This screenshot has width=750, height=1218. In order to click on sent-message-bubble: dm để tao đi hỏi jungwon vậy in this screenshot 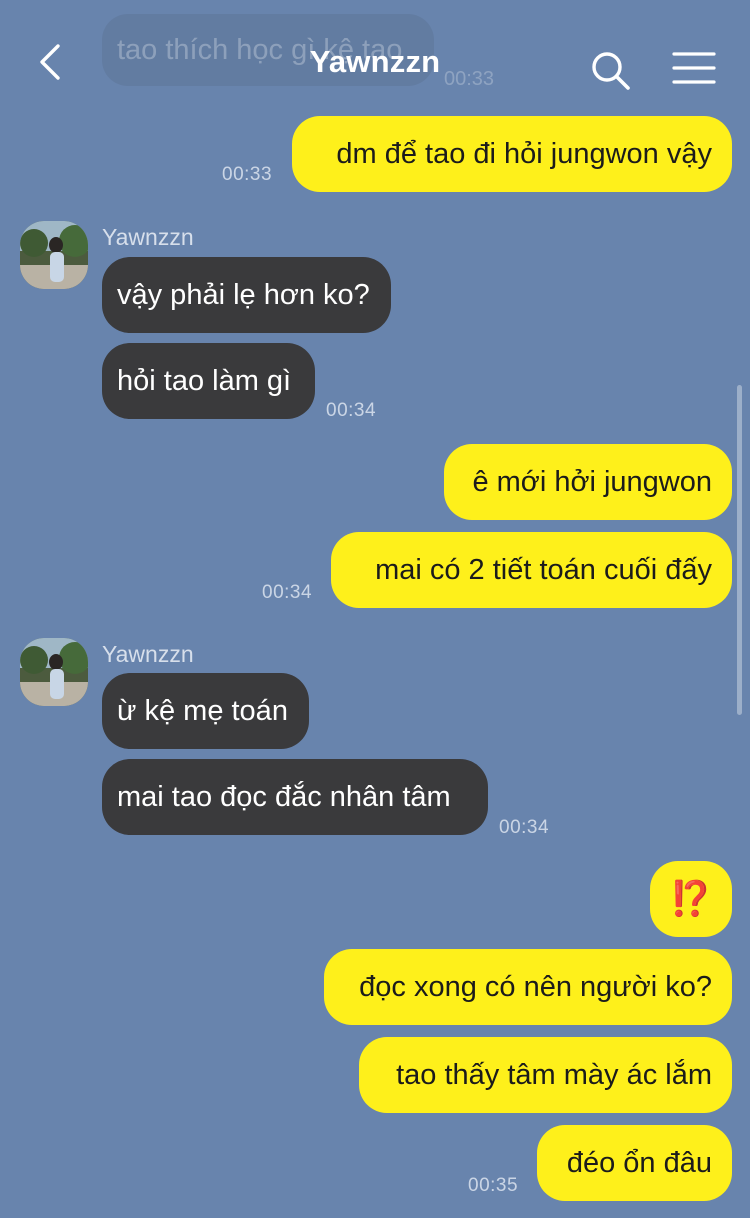, I will do `click(512, 154)`.